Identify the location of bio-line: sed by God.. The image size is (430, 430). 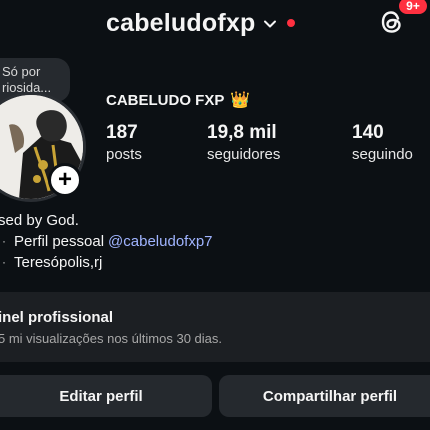
(106, 220).